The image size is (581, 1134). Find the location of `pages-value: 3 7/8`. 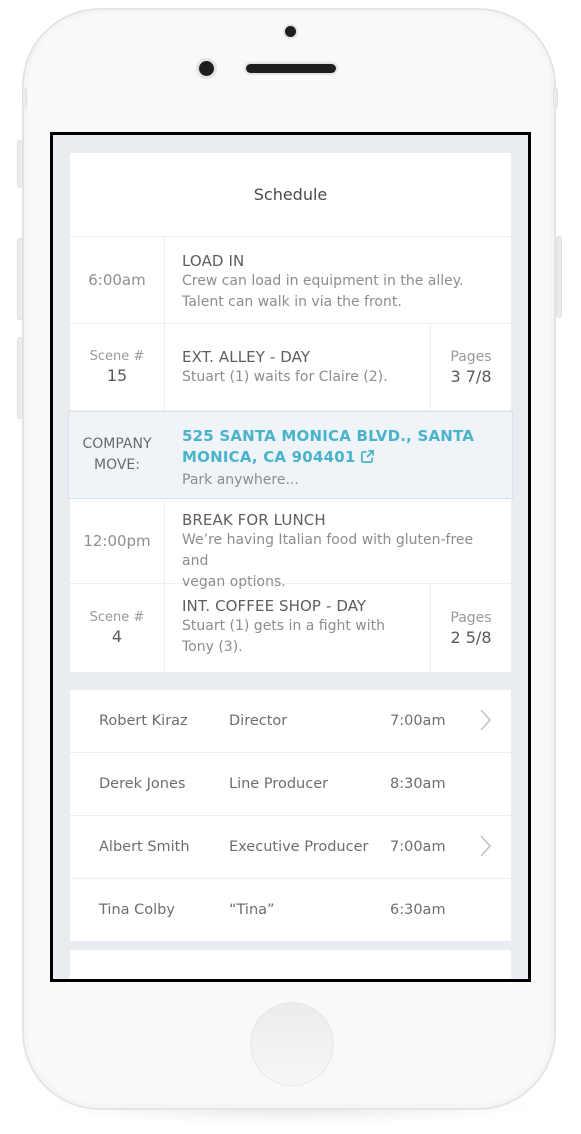

pages-value: 3 7/8 is located at coordinates (471, 376).